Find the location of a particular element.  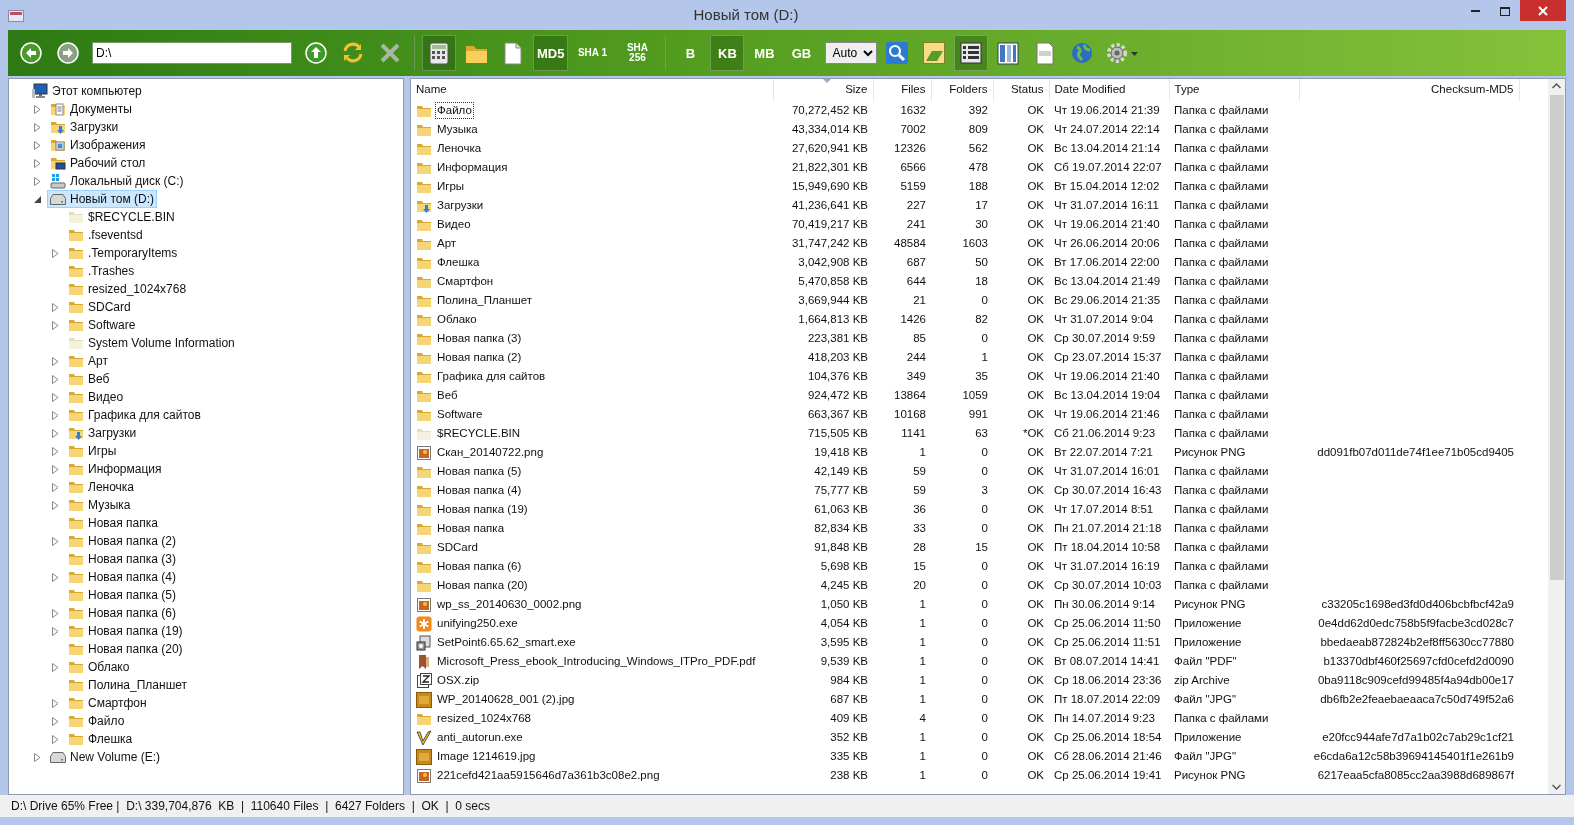

tree-item: Флешка is located at coordinates (100, 739).